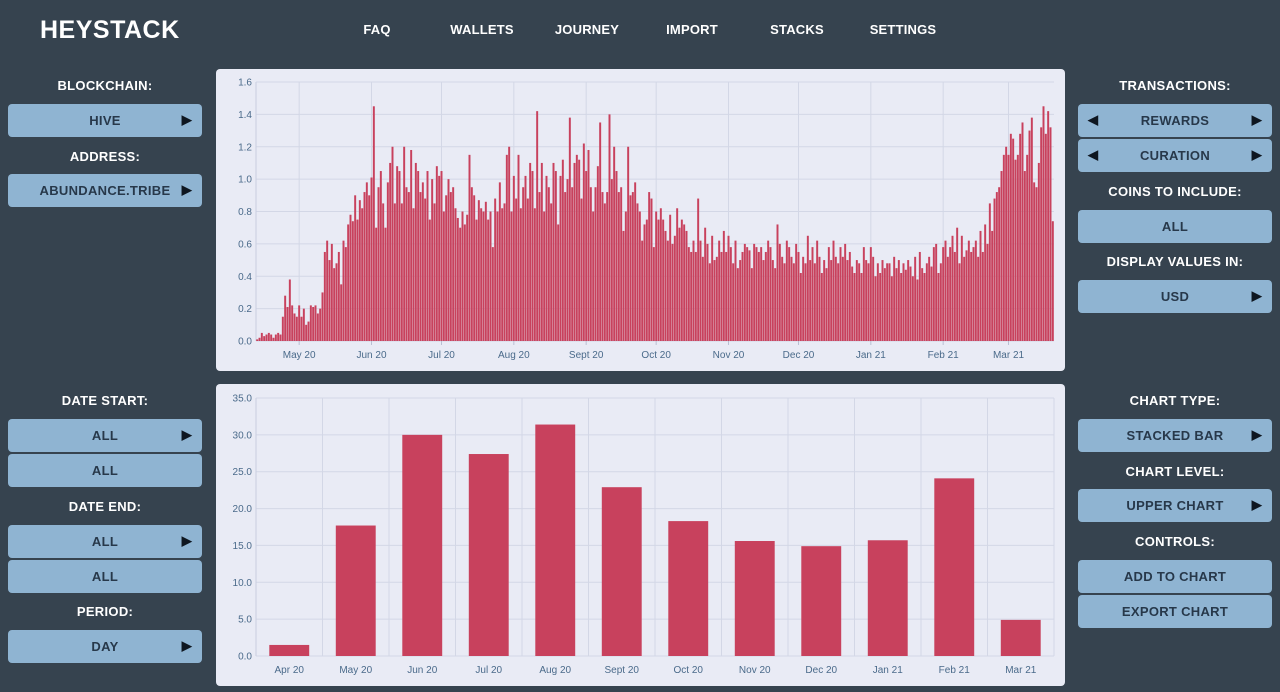 The height and width of the screenshot is (692, 1280). I want to click on chart-level-select: UPPER CHART ▶, so click(1175, 505).